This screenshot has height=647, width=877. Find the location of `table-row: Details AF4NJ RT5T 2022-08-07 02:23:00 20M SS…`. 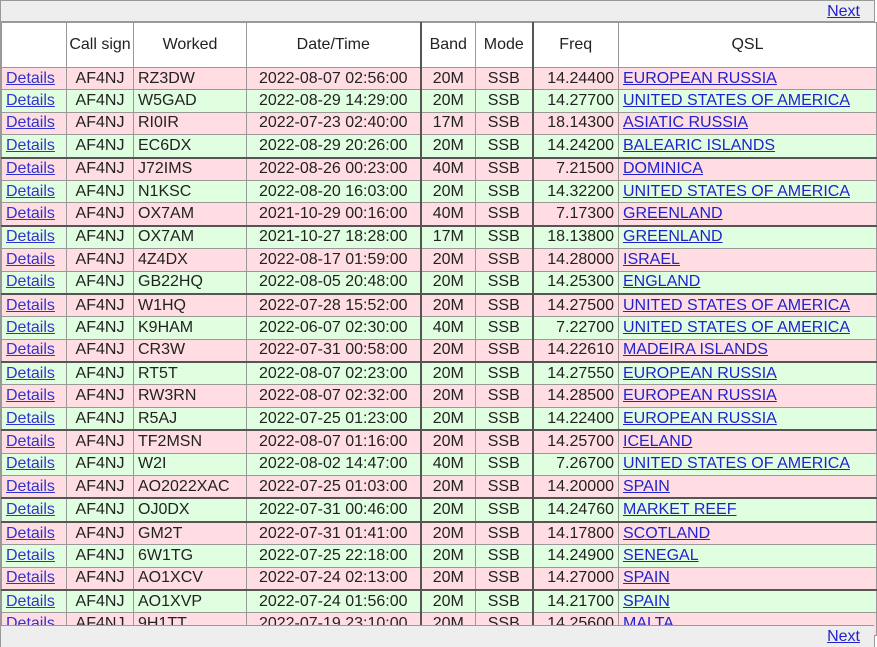

table-row: Details AF4NJ RT5T 2022-08-07 02:23:00 20M SS… is located at coordinates (439, 373).